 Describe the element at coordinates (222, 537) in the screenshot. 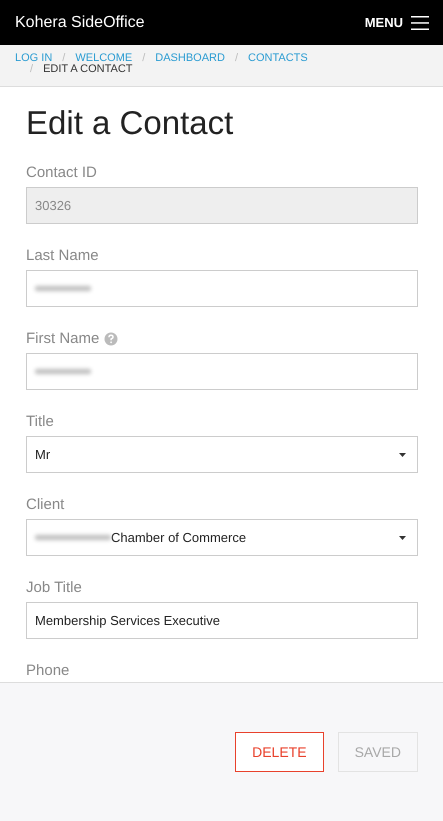

I see `select-field: Chamber of Commerce` at that location.